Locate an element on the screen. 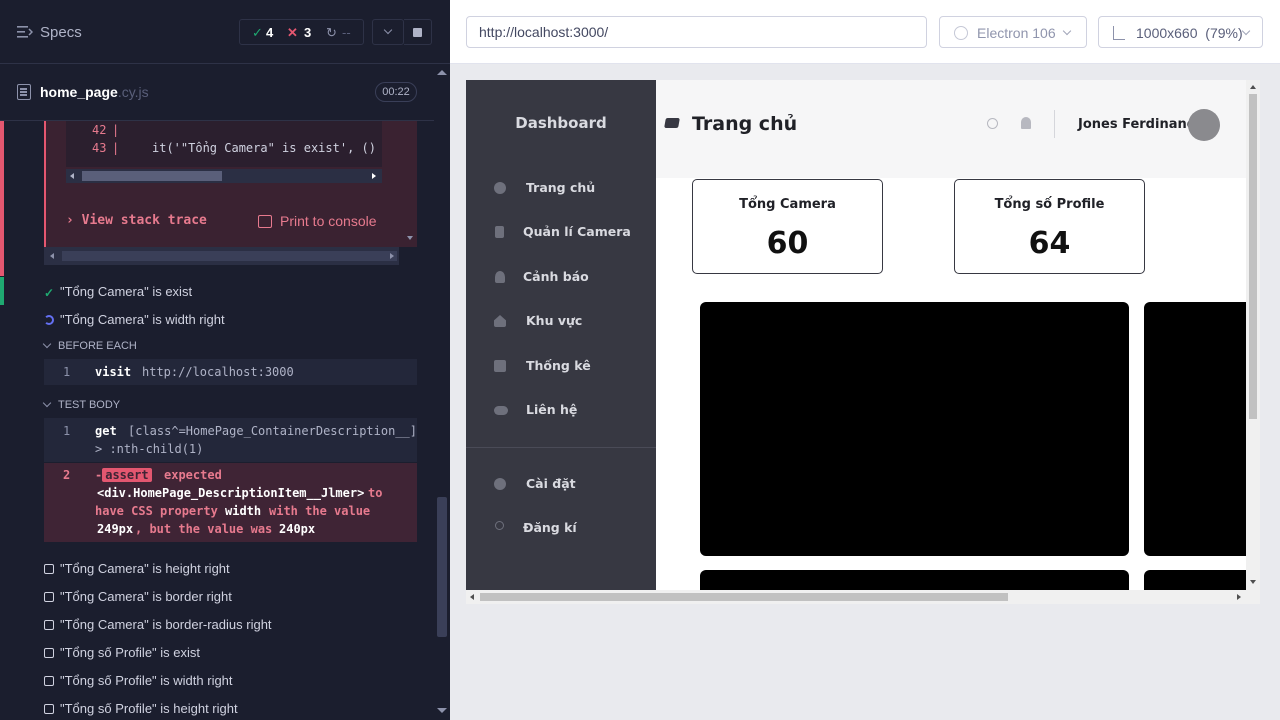 This screenshot has height=720, width=1280. nav-label: Đăng kí is located at coordinates (550, 527).